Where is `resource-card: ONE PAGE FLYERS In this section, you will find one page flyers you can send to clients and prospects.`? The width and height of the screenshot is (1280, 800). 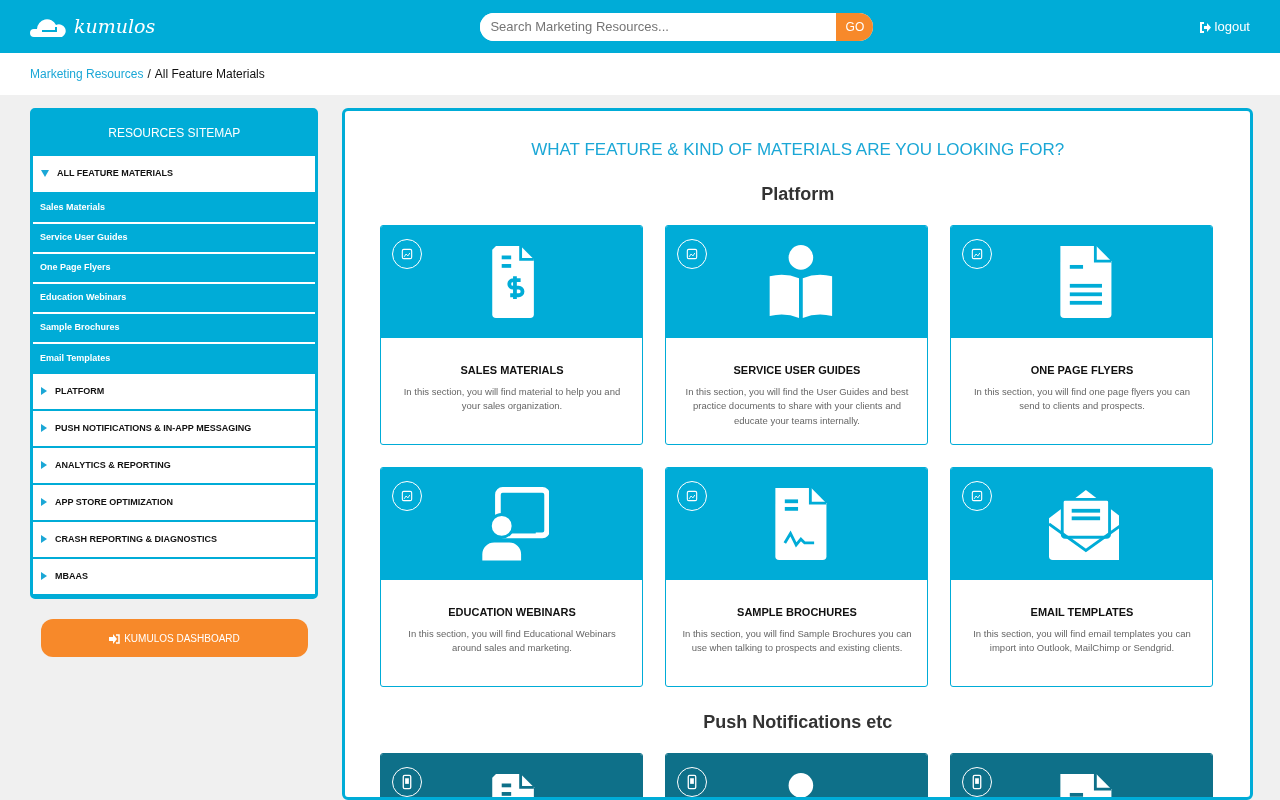
resource-card: ONE PAGE FLYERS In this section, you will find one page flyers you can send to clients and prospects. is located at coordinates (1082, 334).